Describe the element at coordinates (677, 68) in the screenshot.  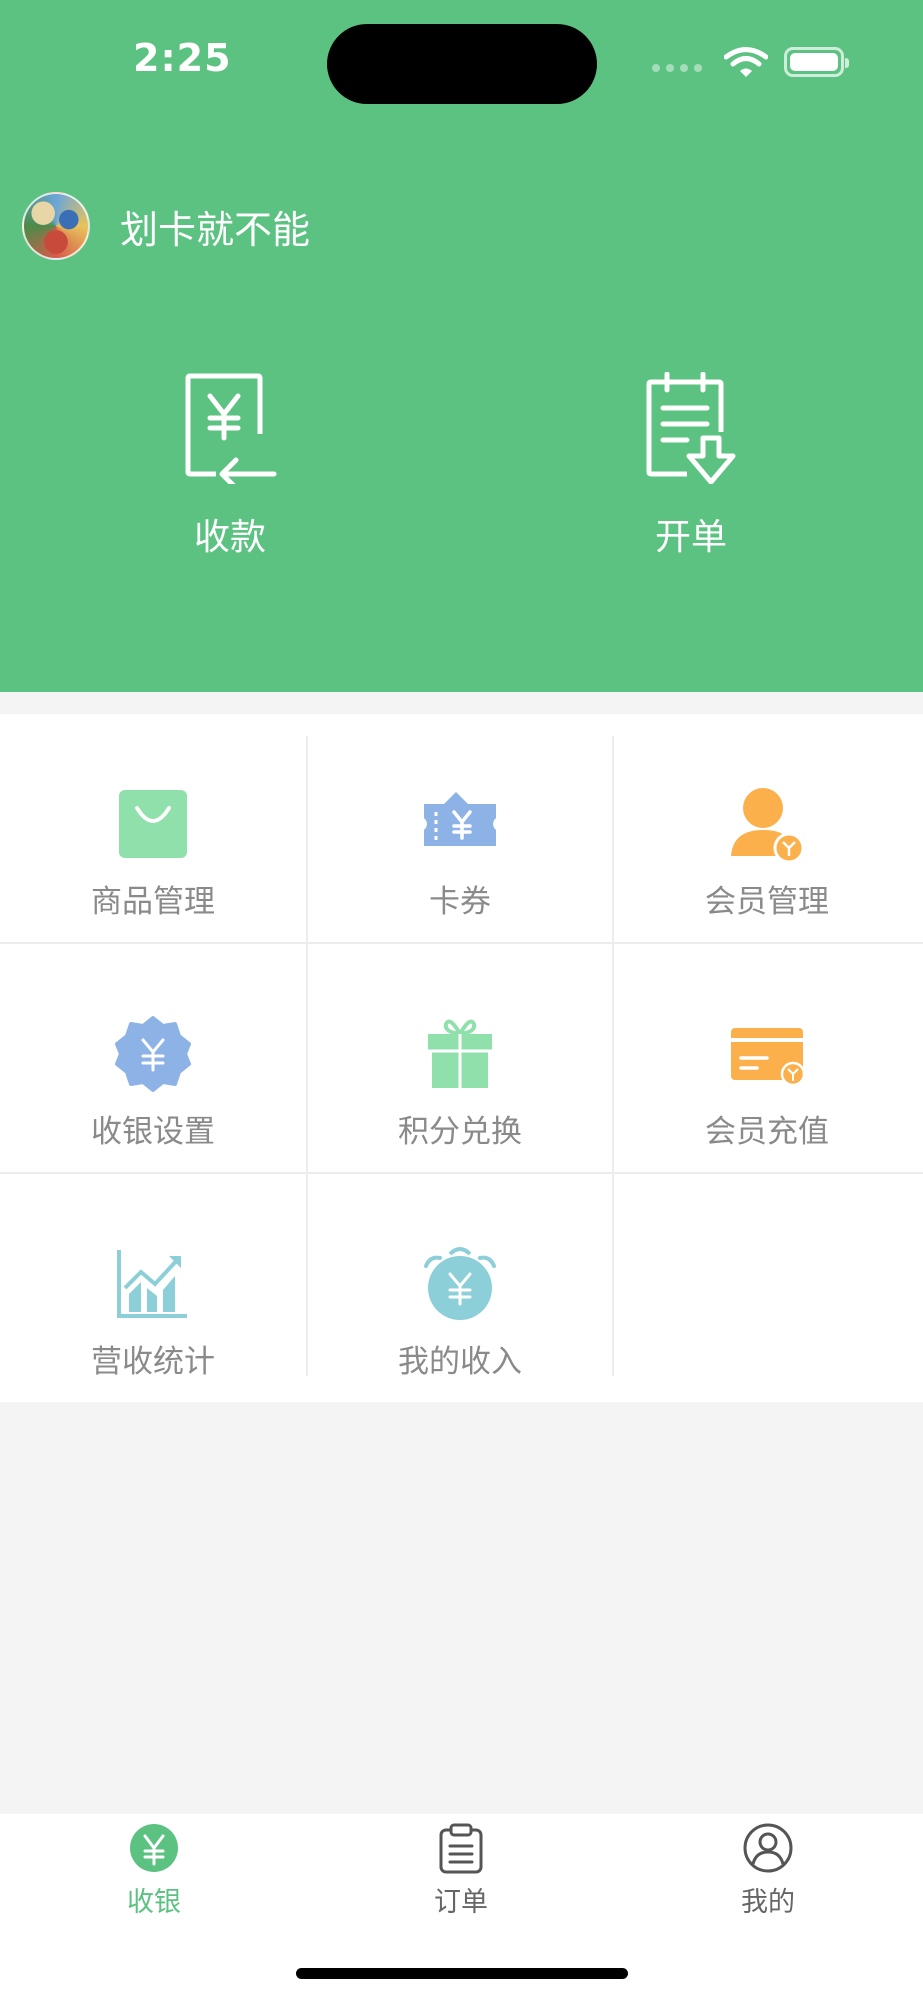
I see `cellular-signal-icon` at that location.